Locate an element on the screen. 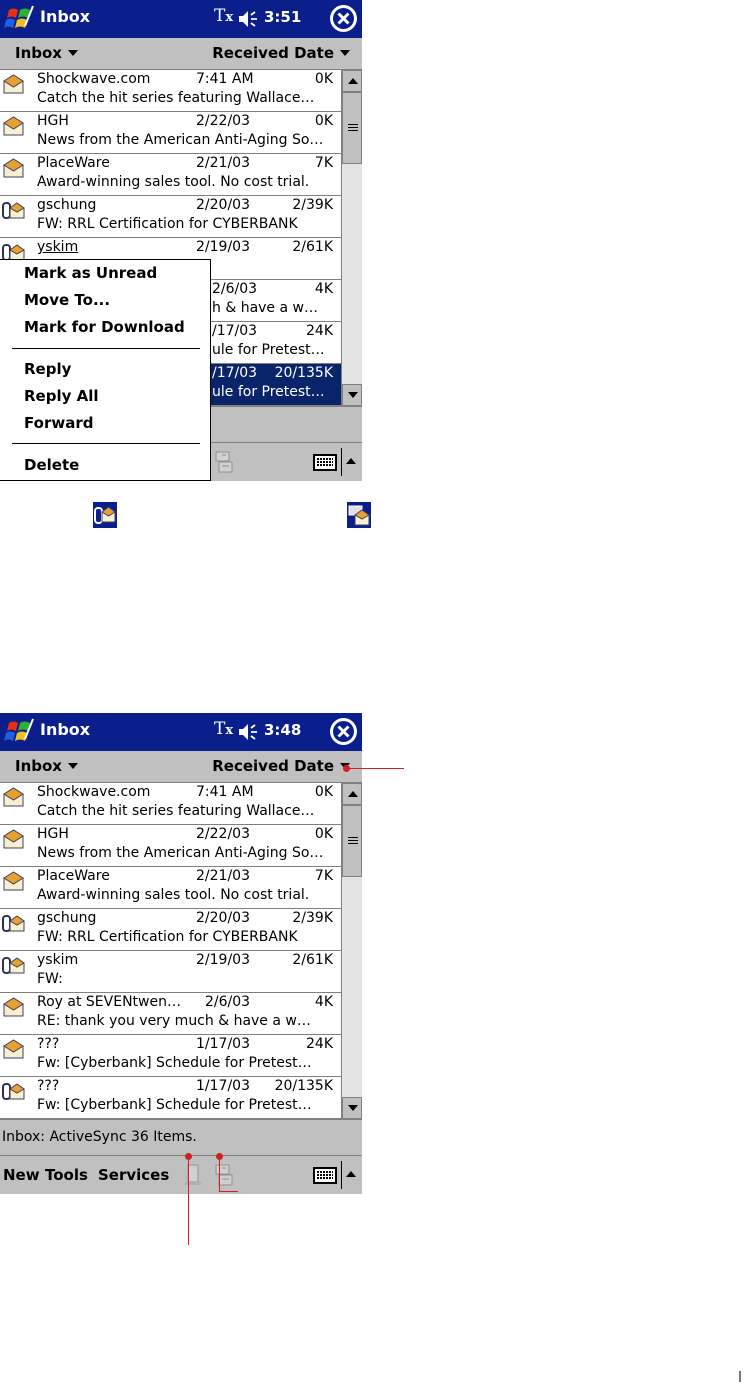 Image resolution: width=744 pixels, height=1385 pixels. connect-icon is located at coordinates (193, 1175).